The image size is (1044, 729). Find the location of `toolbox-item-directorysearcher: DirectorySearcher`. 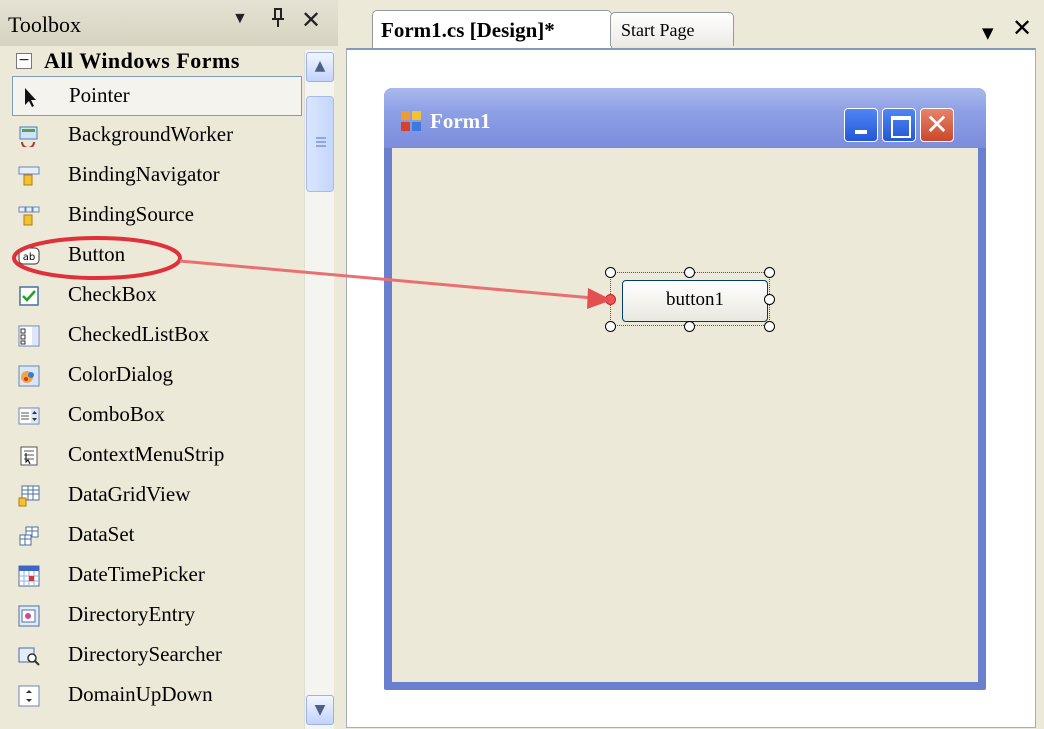

toolbox-item-directorysearcher: DirectorySearcher is located at coordinates (157, 656).